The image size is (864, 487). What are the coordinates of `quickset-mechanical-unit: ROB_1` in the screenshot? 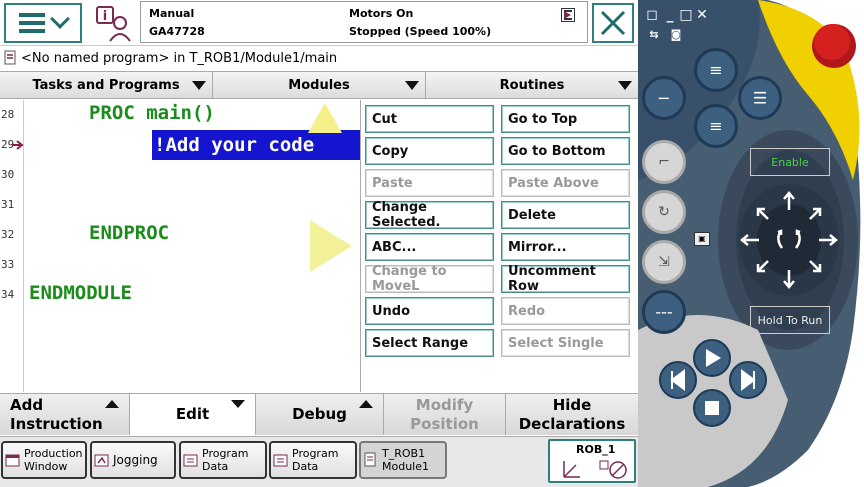 It's located at (592, 461).